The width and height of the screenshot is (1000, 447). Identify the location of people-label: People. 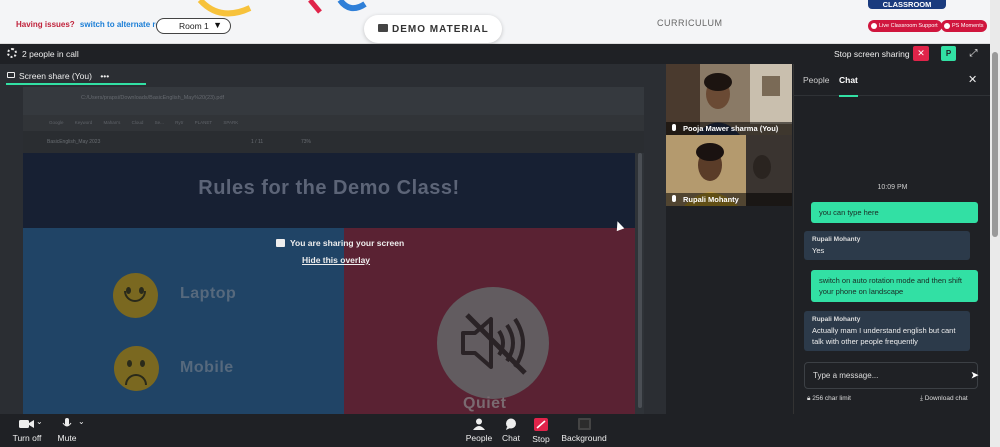
(479, 438).